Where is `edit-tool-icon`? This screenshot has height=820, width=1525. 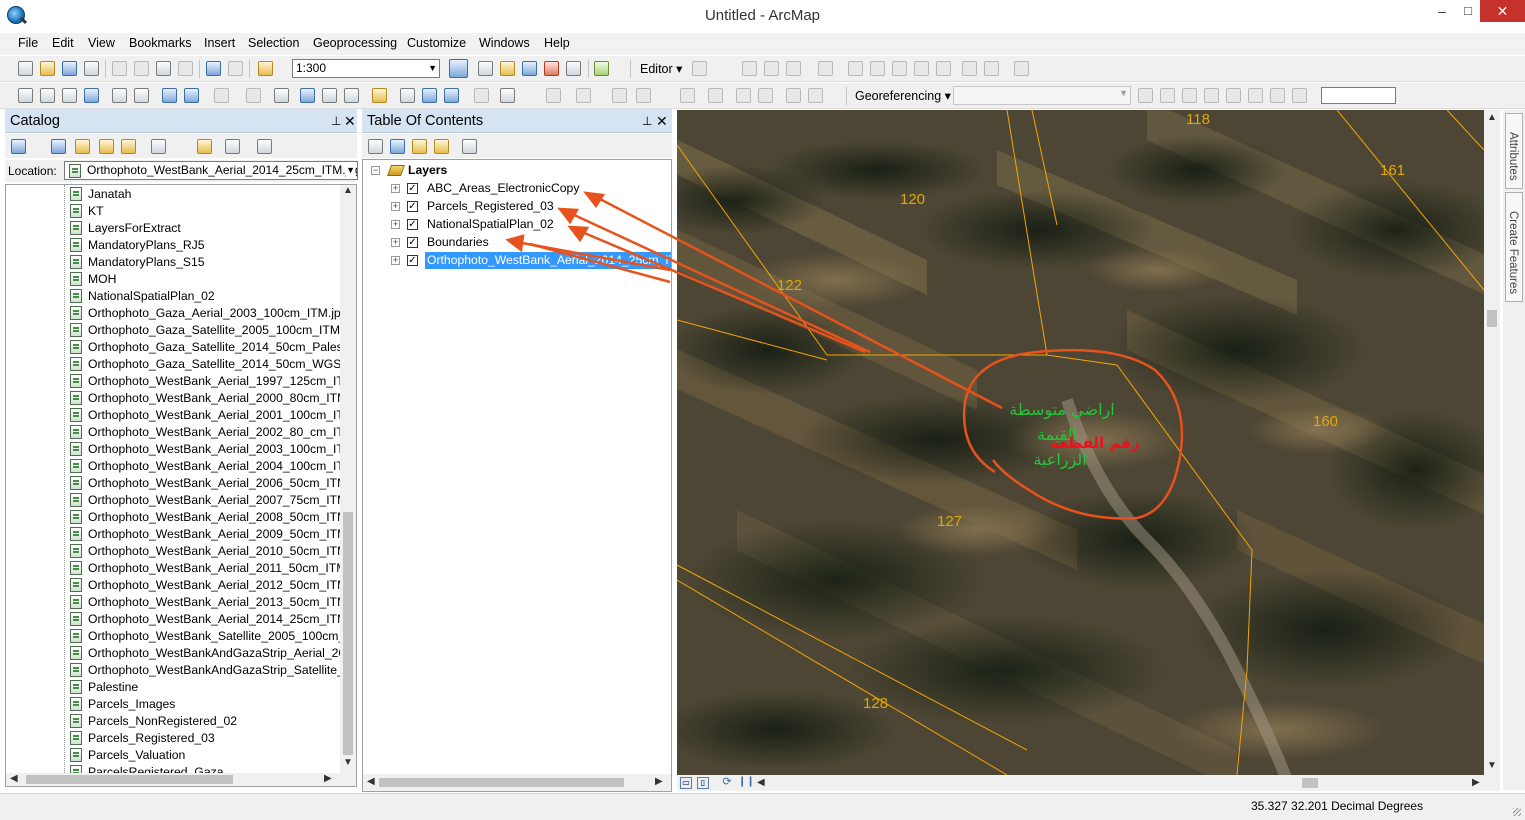
edit-tool-icon is located at coordinates (699, 68).